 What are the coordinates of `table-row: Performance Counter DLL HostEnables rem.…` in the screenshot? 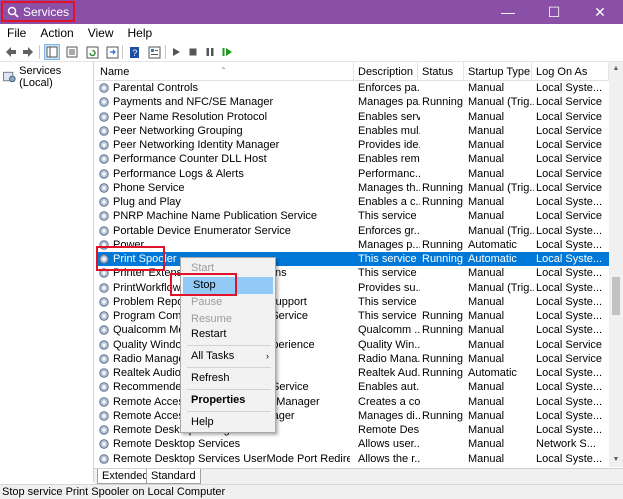 It's located at (352, 159).